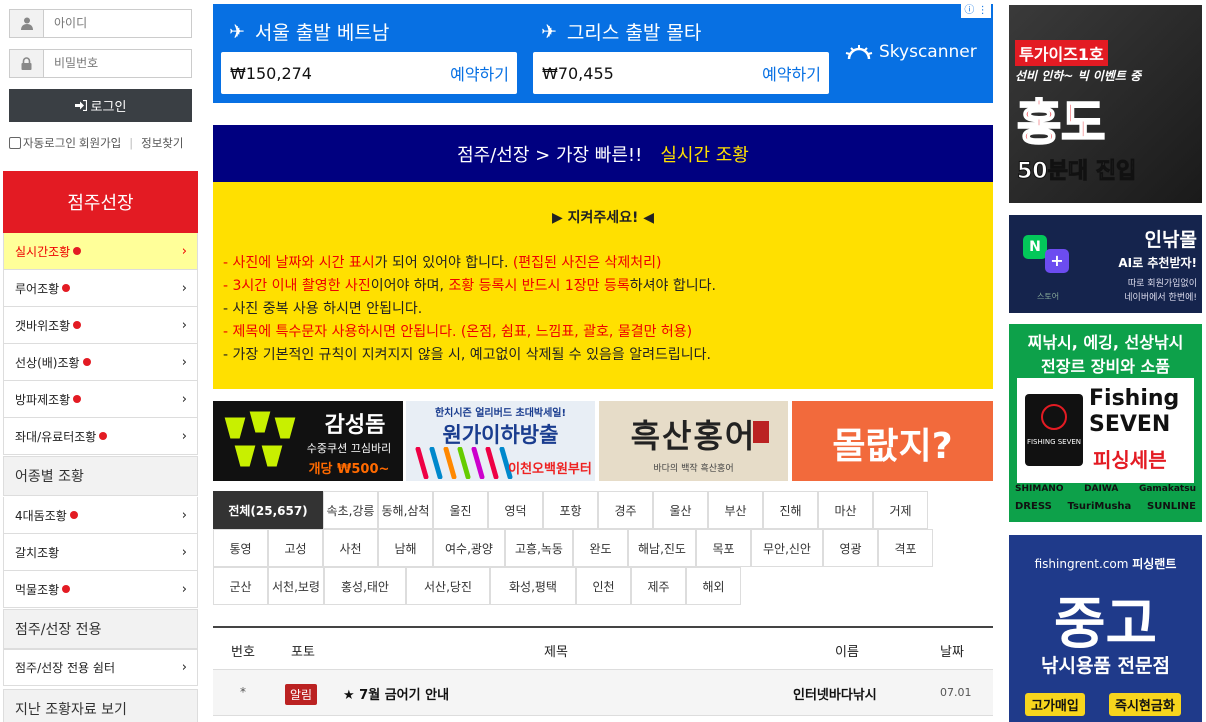 Image resolution: width=1206 pixels, height=722 pixels. What do you see at coordinates (791, 73) in the screenshot?
I see `book-button-2: 예약하기` at bounding box center [791, 73].